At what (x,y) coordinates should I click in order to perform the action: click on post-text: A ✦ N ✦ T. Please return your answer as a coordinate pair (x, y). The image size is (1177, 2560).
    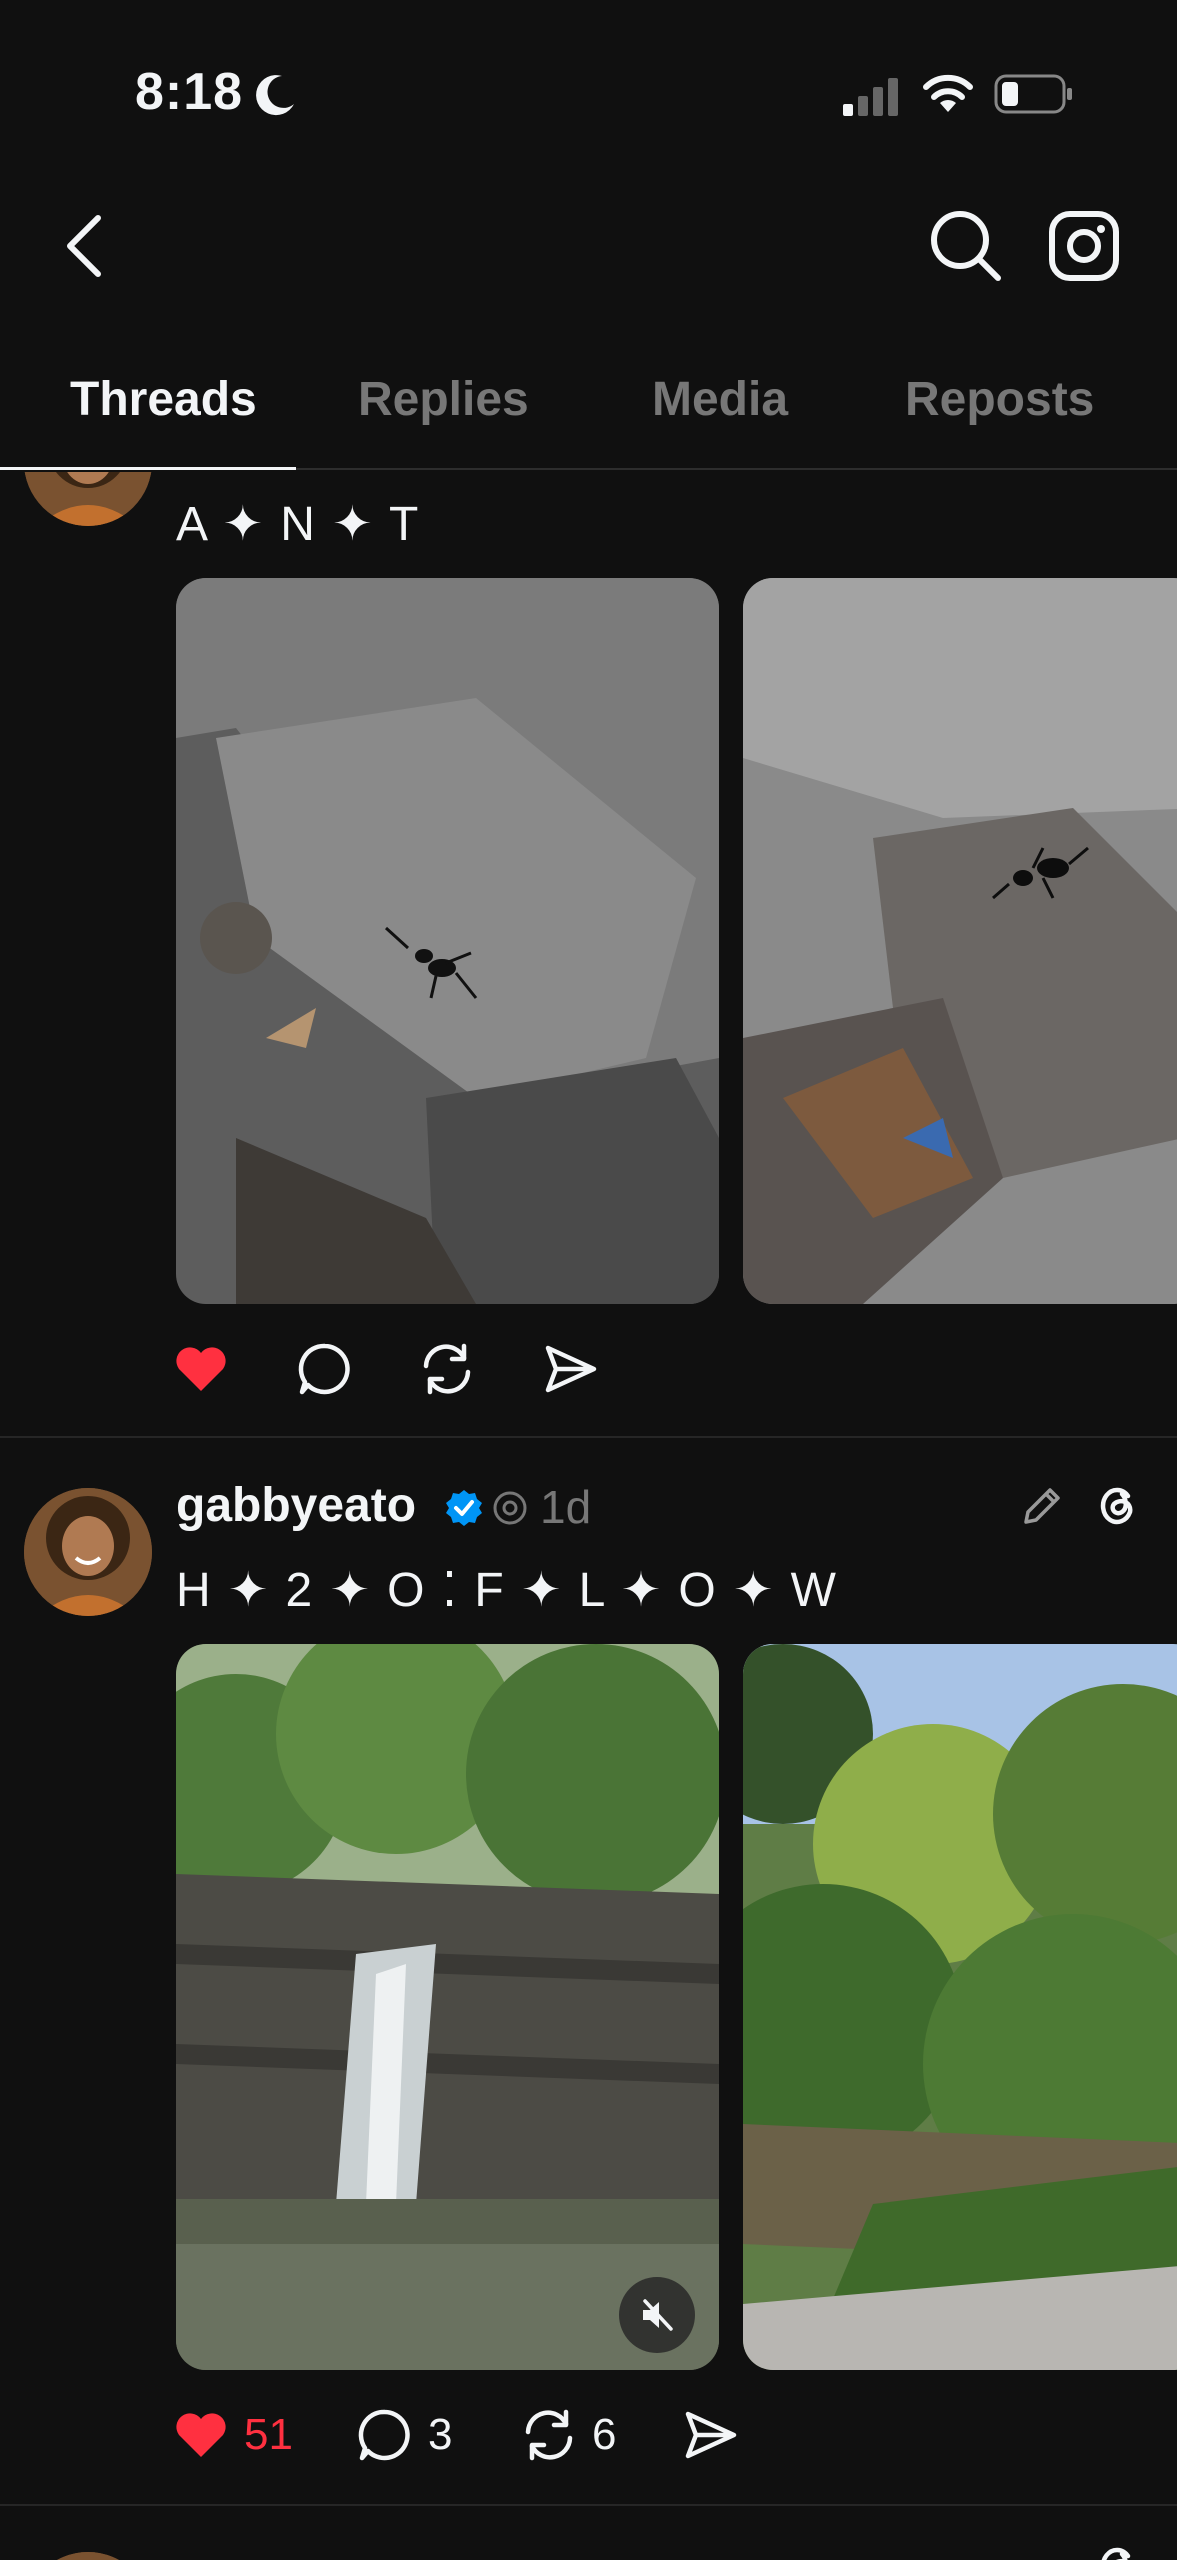
    Looking at the image, I should click on (298, 524).